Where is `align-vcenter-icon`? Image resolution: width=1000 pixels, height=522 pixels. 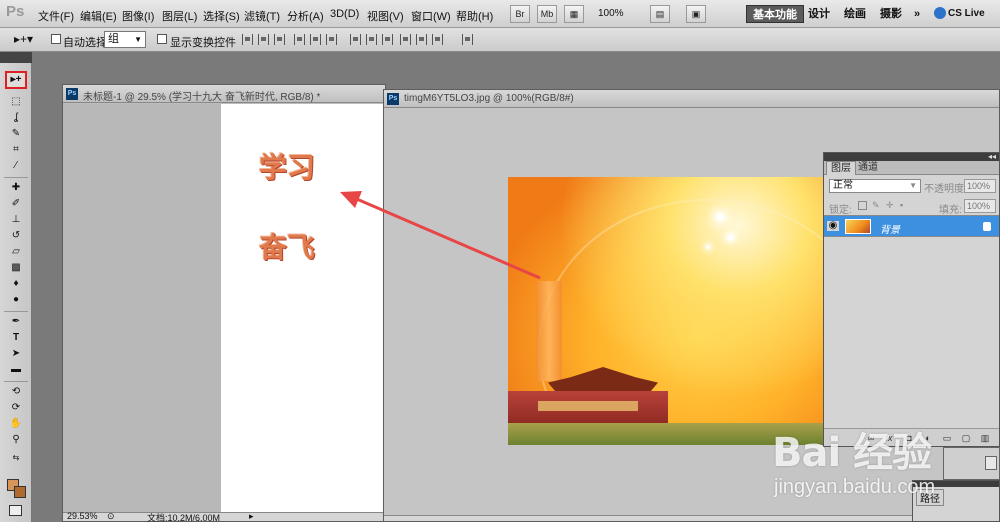
align-vcenter-icon is located at coordinates (263, 39).